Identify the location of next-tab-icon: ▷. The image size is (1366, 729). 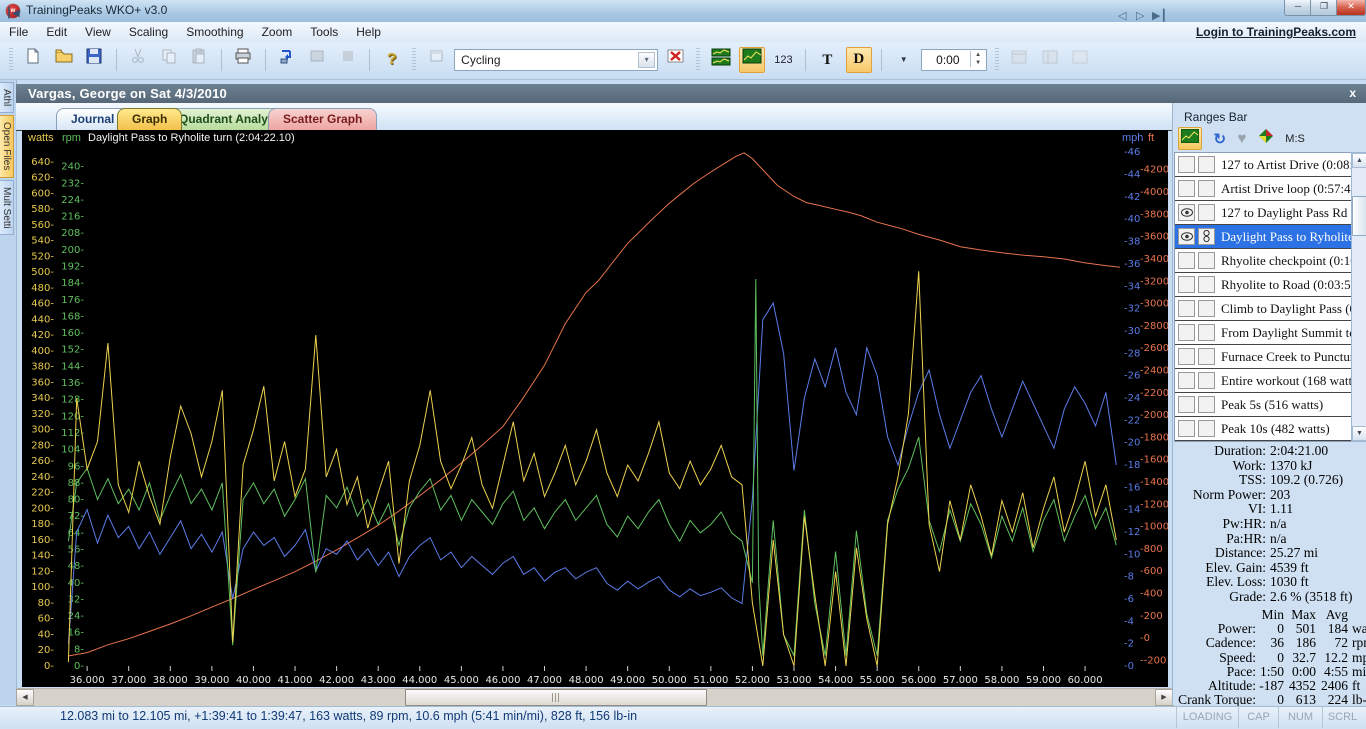
(1140, 15).